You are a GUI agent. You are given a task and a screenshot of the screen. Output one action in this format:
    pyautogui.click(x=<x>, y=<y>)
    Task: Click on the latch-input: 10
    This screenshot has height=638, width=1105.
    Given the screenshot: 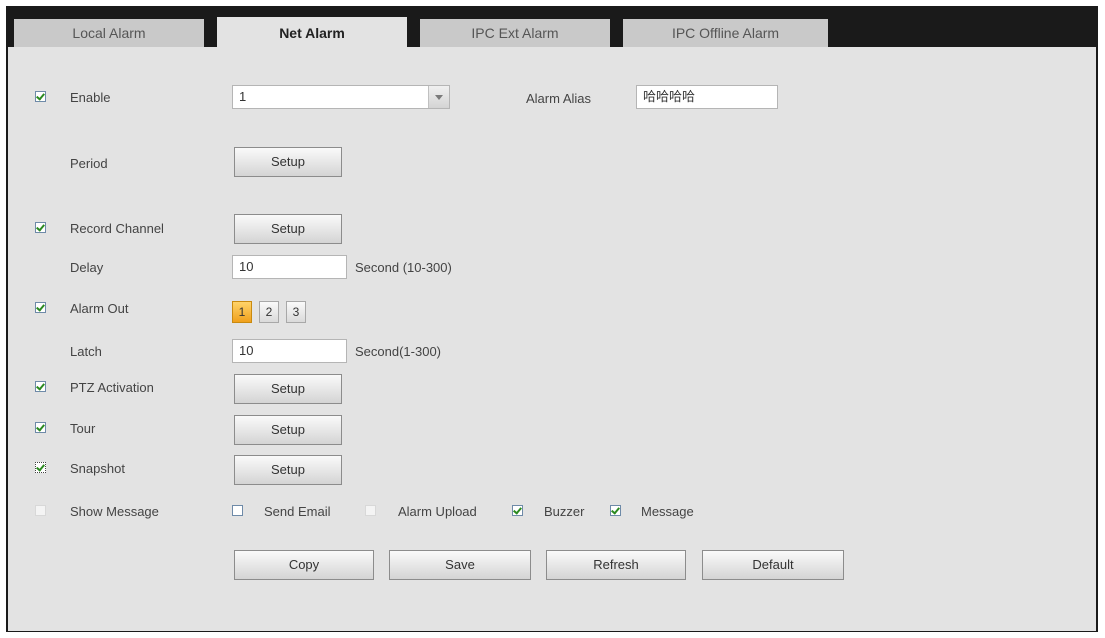 What is the action you would take?
    pyautogui.click(x=289, y=351)
    